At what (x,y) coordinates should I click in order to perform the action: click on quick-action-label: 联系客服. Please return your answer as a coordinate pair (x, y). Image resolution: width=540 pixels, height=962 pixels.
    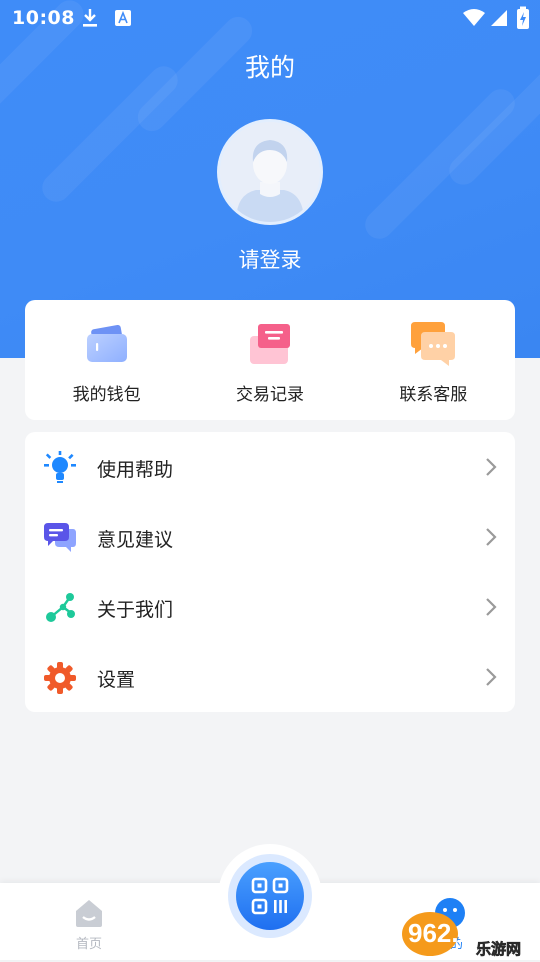
    Looking at the image, I should click on (433, 395).